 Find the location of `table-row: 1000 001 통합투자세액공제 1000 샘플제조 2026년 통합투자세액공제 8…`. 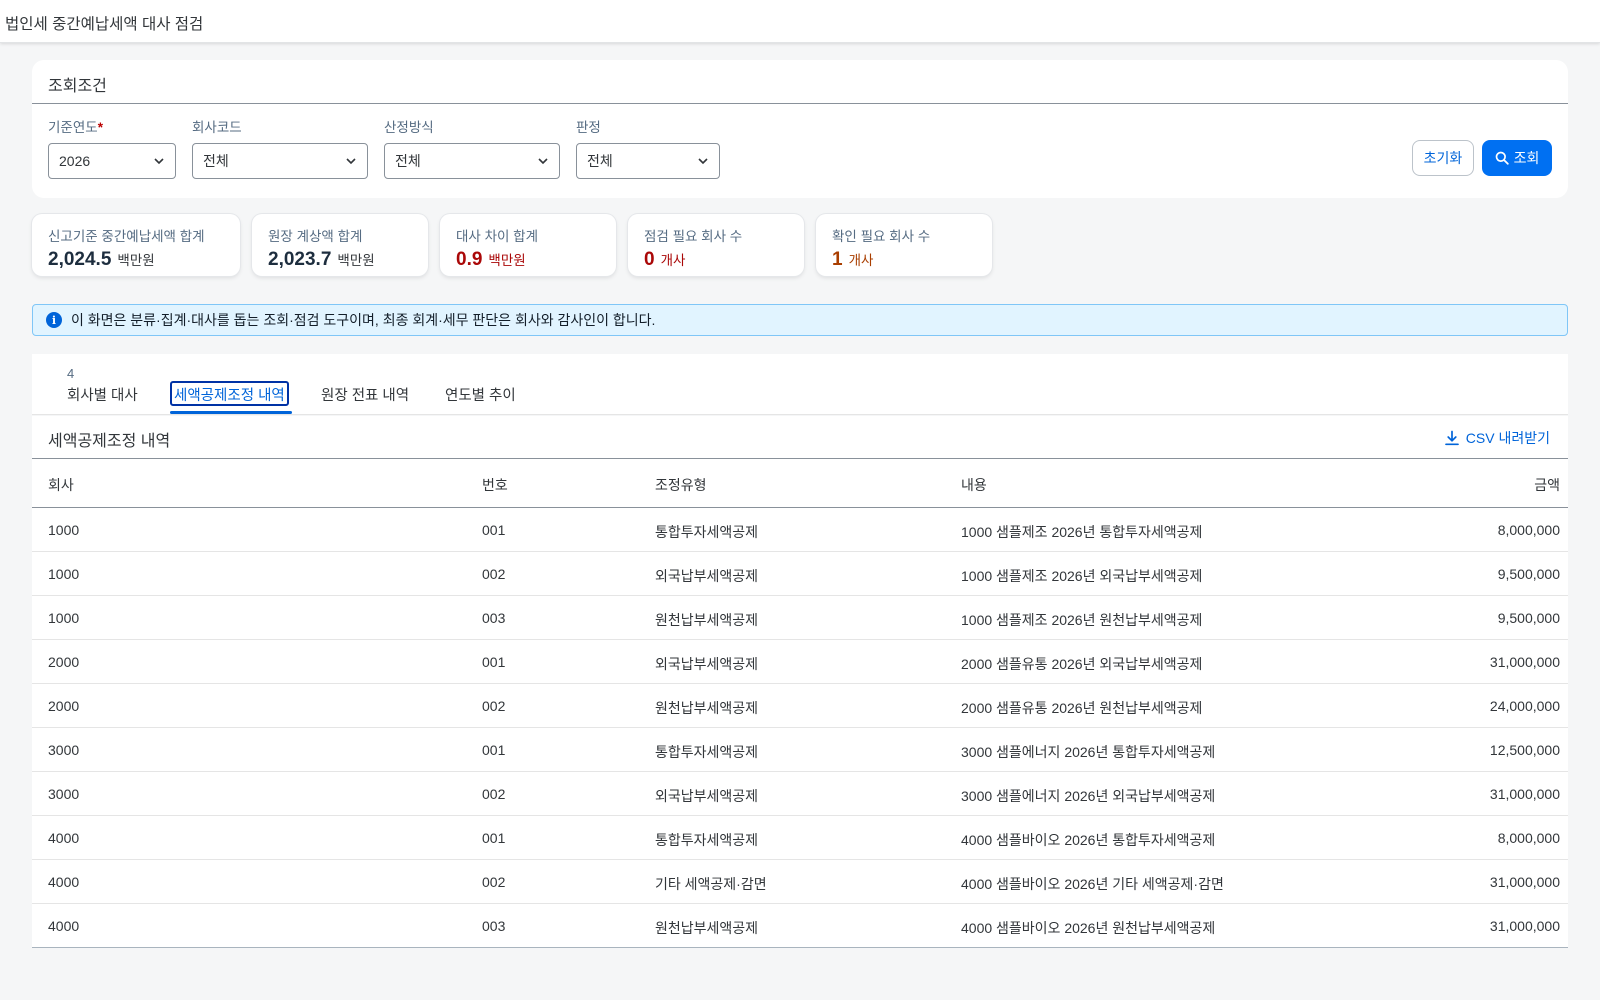

table-row: 1000 001 통합투자세액공제 1000 샘플제조 2026년 통합투자세액공제 8… is located at coordinates (800, 530).